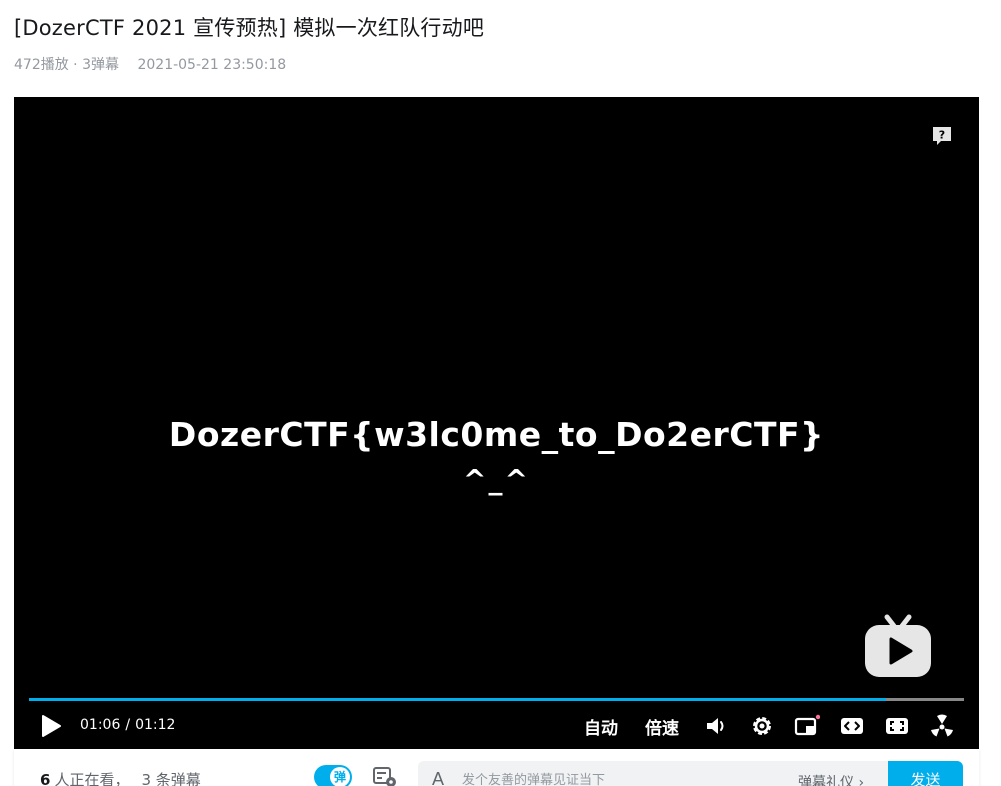  Describe the element at coordinates (41, 65) in the screenshot. I see `play-count: 472播放` at that location.